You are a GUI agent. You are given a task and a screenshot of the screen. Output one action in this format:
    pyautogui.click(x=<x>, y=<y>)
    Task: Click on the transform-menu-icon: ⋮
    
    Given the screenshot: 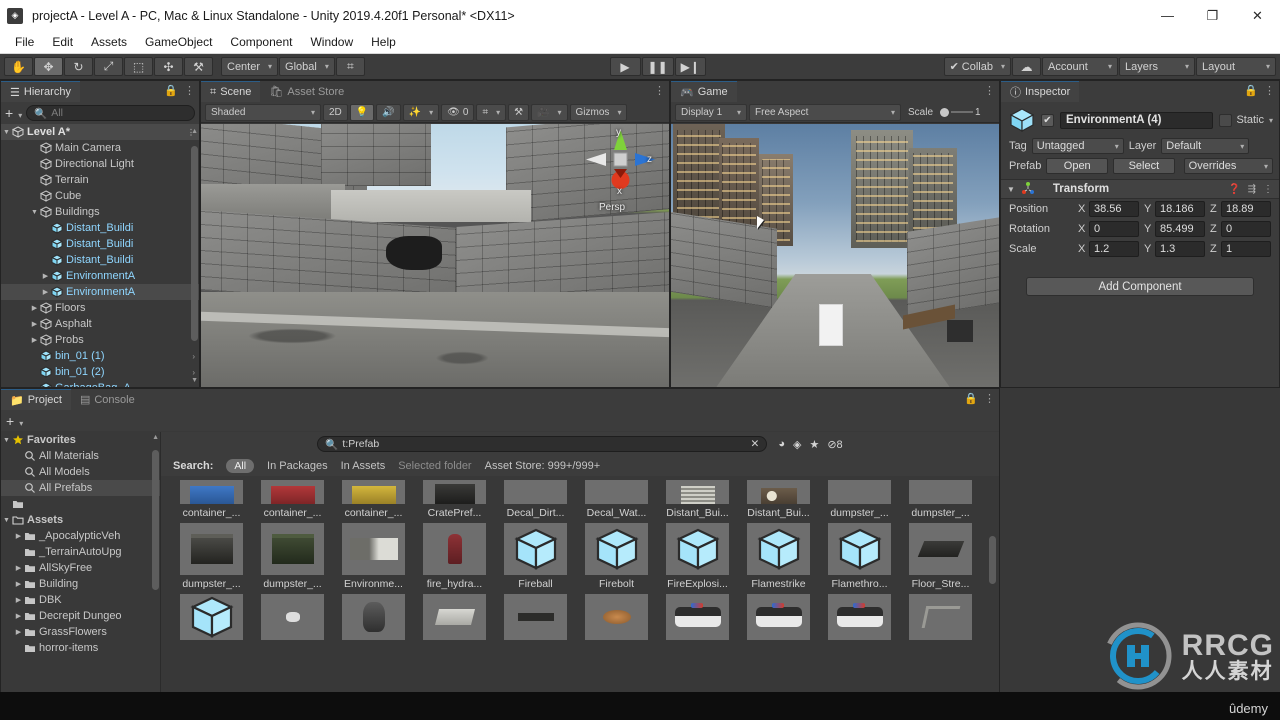 What is the action you would take?
    pyautogui.click(x=1268, y=189)
    